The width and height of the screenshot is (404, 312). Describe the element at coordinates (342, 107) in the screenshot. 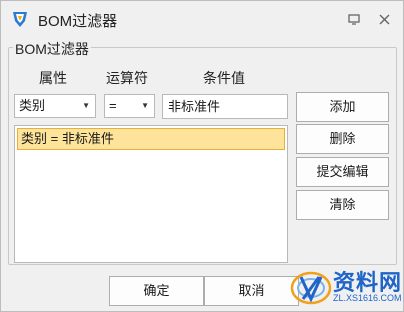

I see `add-button: 添加` at that location.